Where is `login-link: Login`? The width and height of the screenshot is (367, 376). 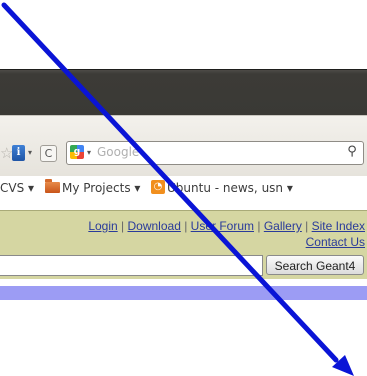
login-link: Login is located at coordinates (102, 226).